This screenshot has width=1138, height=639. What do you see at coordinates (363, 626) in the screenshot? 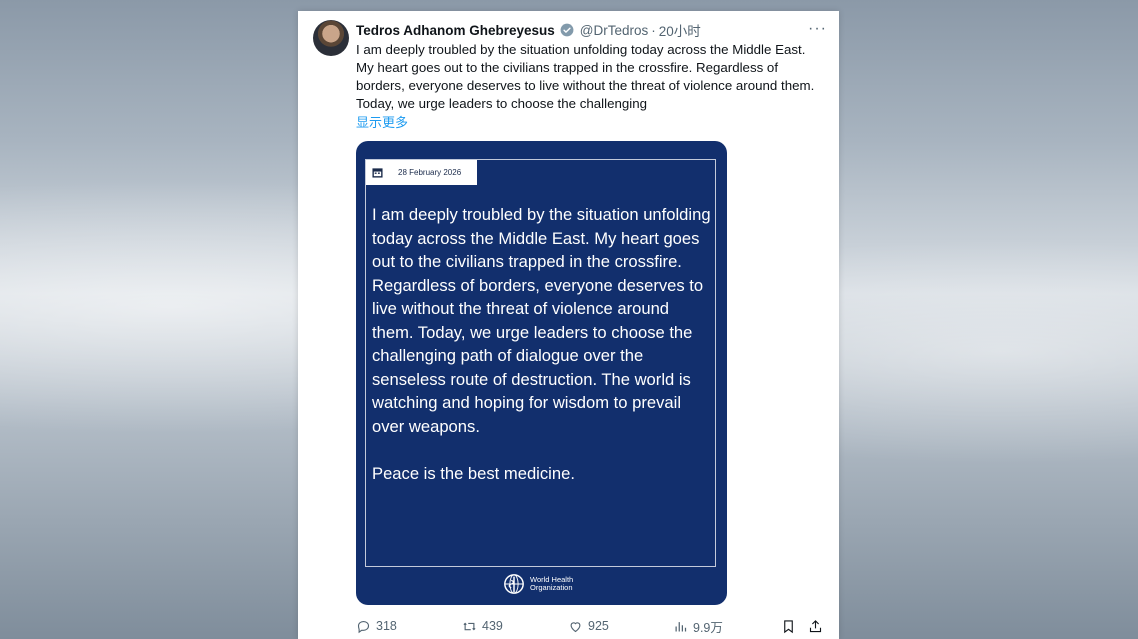
I see `reply-icon` at bounding box center [363, 626].